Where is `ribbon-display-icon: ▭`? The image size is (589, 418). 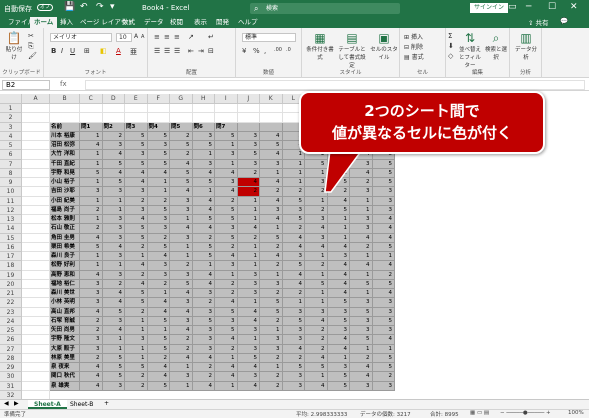 ribbon-display-icon: ▭ is located at coordinates (512, 7).